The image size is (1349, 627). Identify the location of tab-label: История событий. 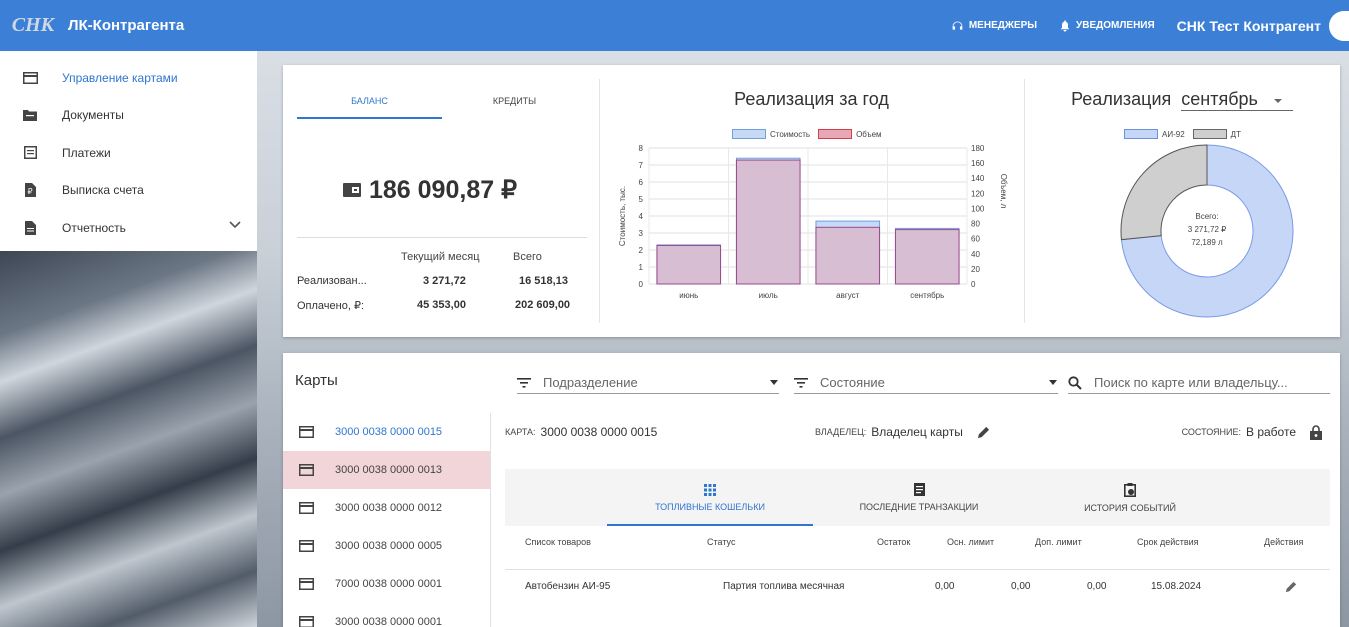
(1130, 507).